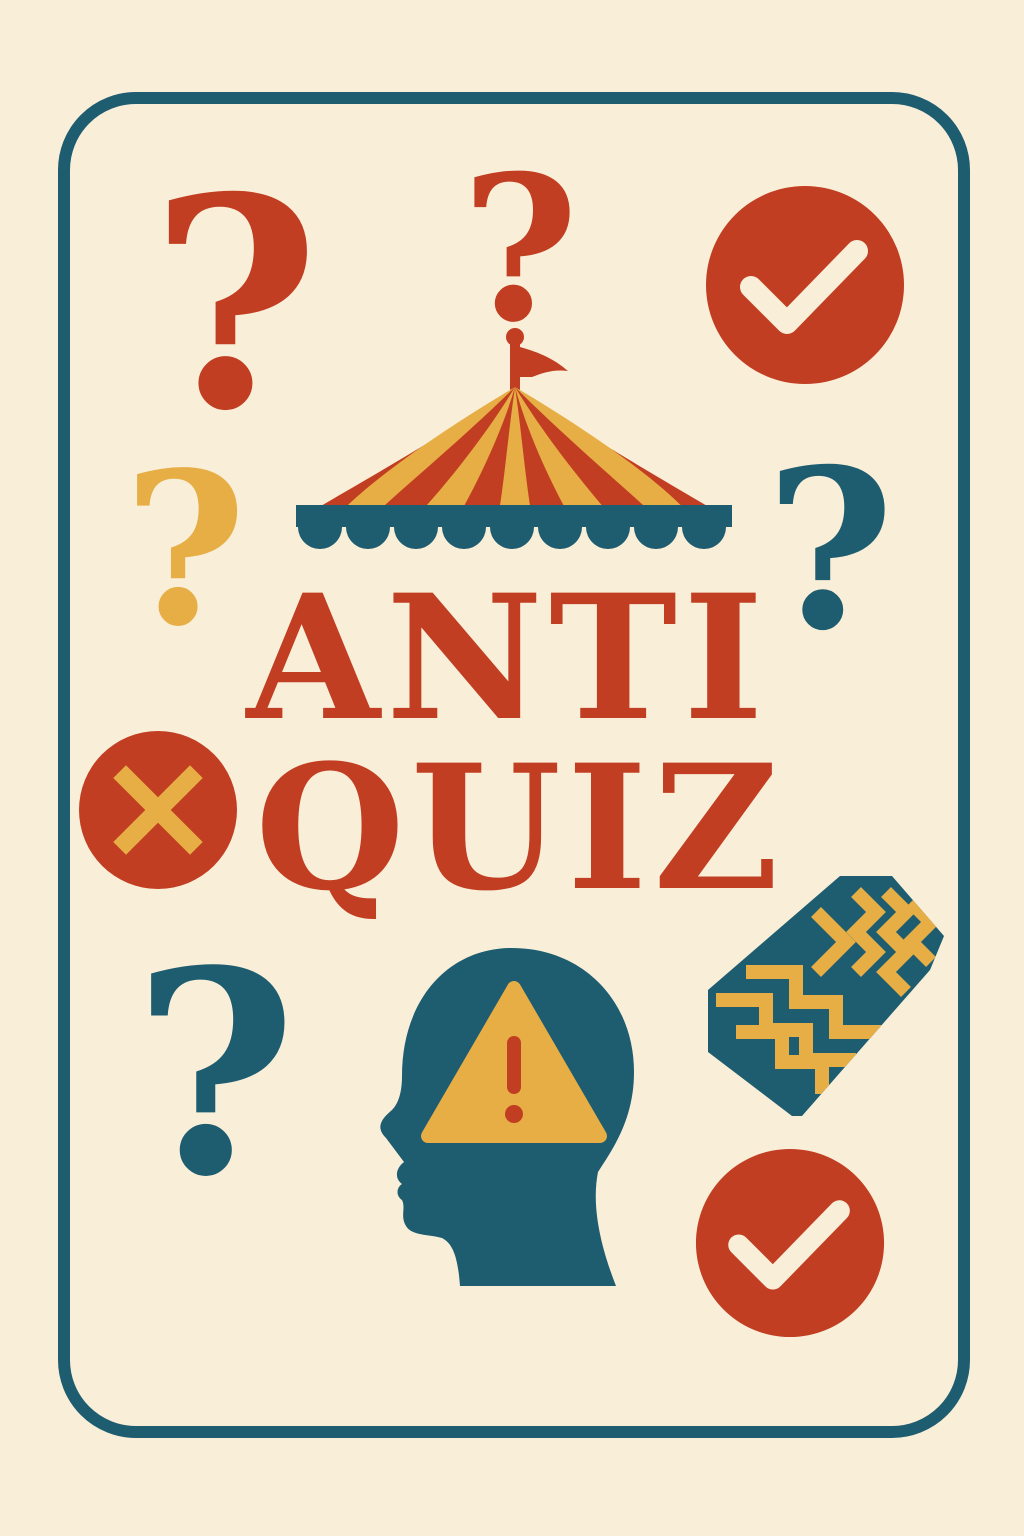 The width and height of the screenshot is (1024, 1536). I want to click on title-line-1: ANTI, so click(508, 657).